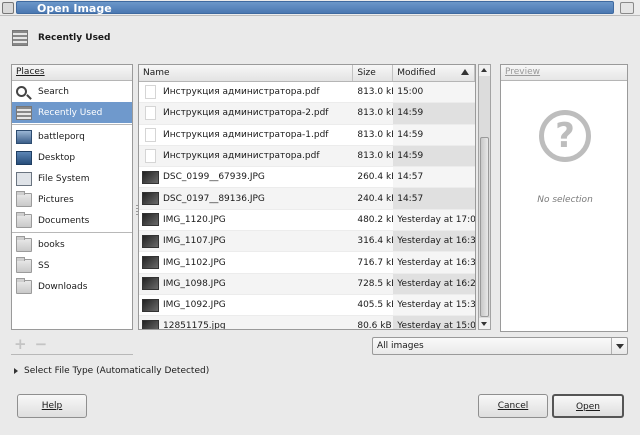  Describe the element at coordinates (400, 346) in the screenshot. I see `file-filter-value: All images` at that location.